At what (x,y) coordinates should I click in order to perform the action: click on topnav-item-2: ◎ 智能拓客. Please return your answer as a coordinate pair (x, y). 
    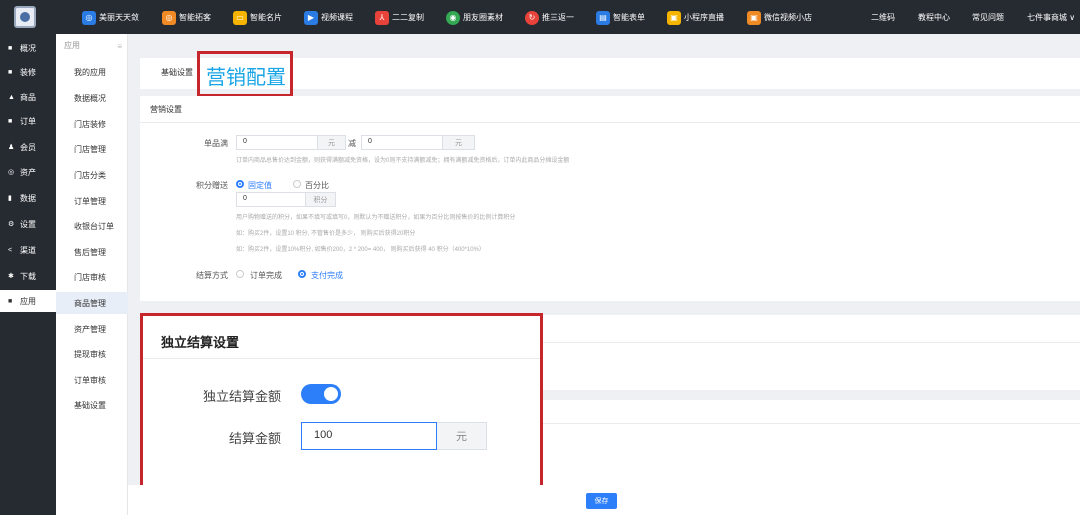
    Looking at the image, I should click on (186, 17).